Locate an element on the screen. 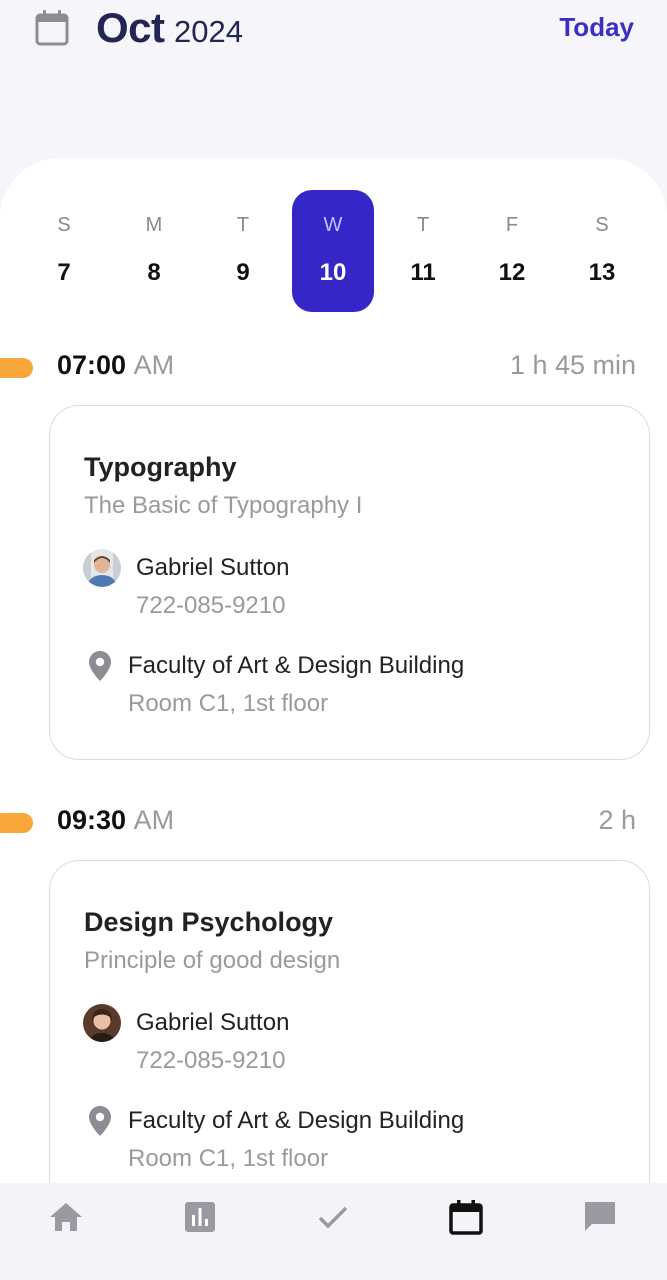 The image size is (667, 1280). day-number: 10 is located at coordinates (333, 272).